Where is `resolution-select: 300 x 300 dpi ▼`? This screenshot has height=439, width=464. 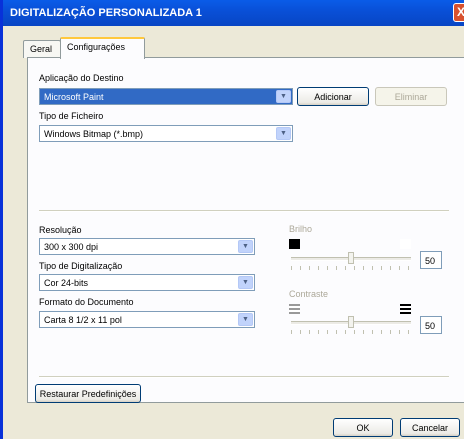
resolution-select: 300 x 300 dpi ▼ is located at coordinates (147, 246).